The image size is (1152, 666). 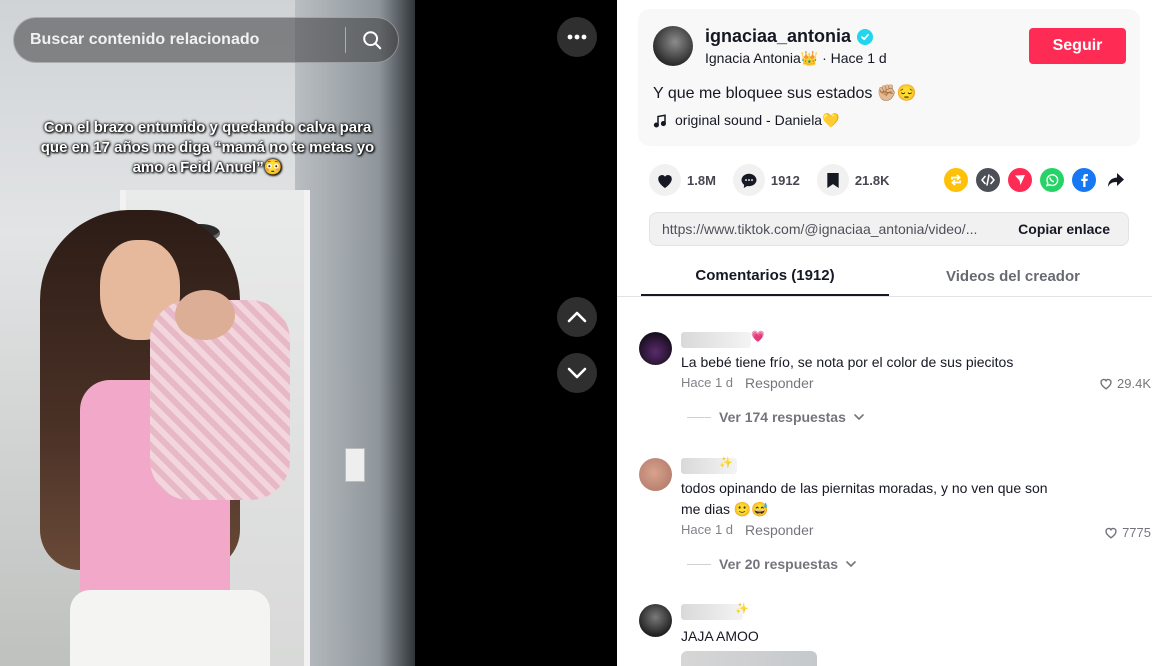 I want to click on search-icon, so click(x=372, y=40).